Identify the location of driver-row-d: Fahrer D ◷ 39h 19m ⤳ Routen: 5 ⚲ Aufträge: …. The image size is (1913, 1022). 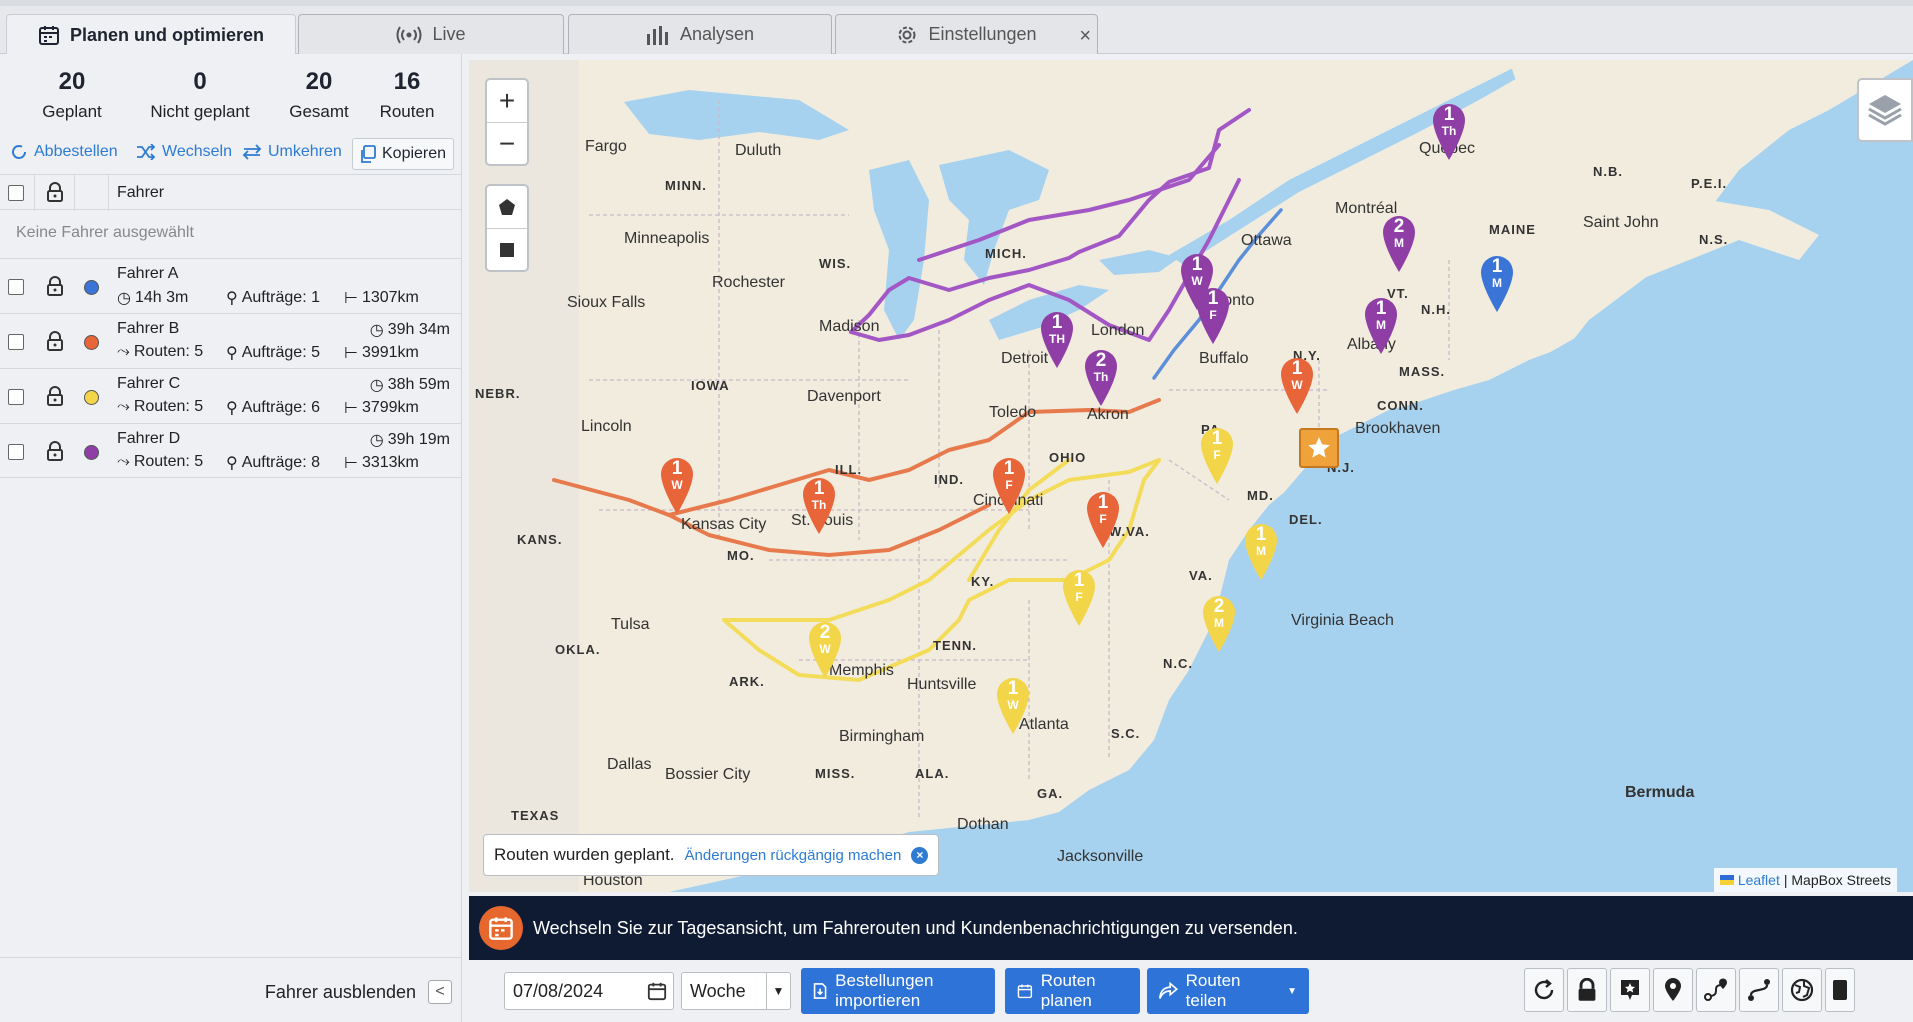
(231, 450).